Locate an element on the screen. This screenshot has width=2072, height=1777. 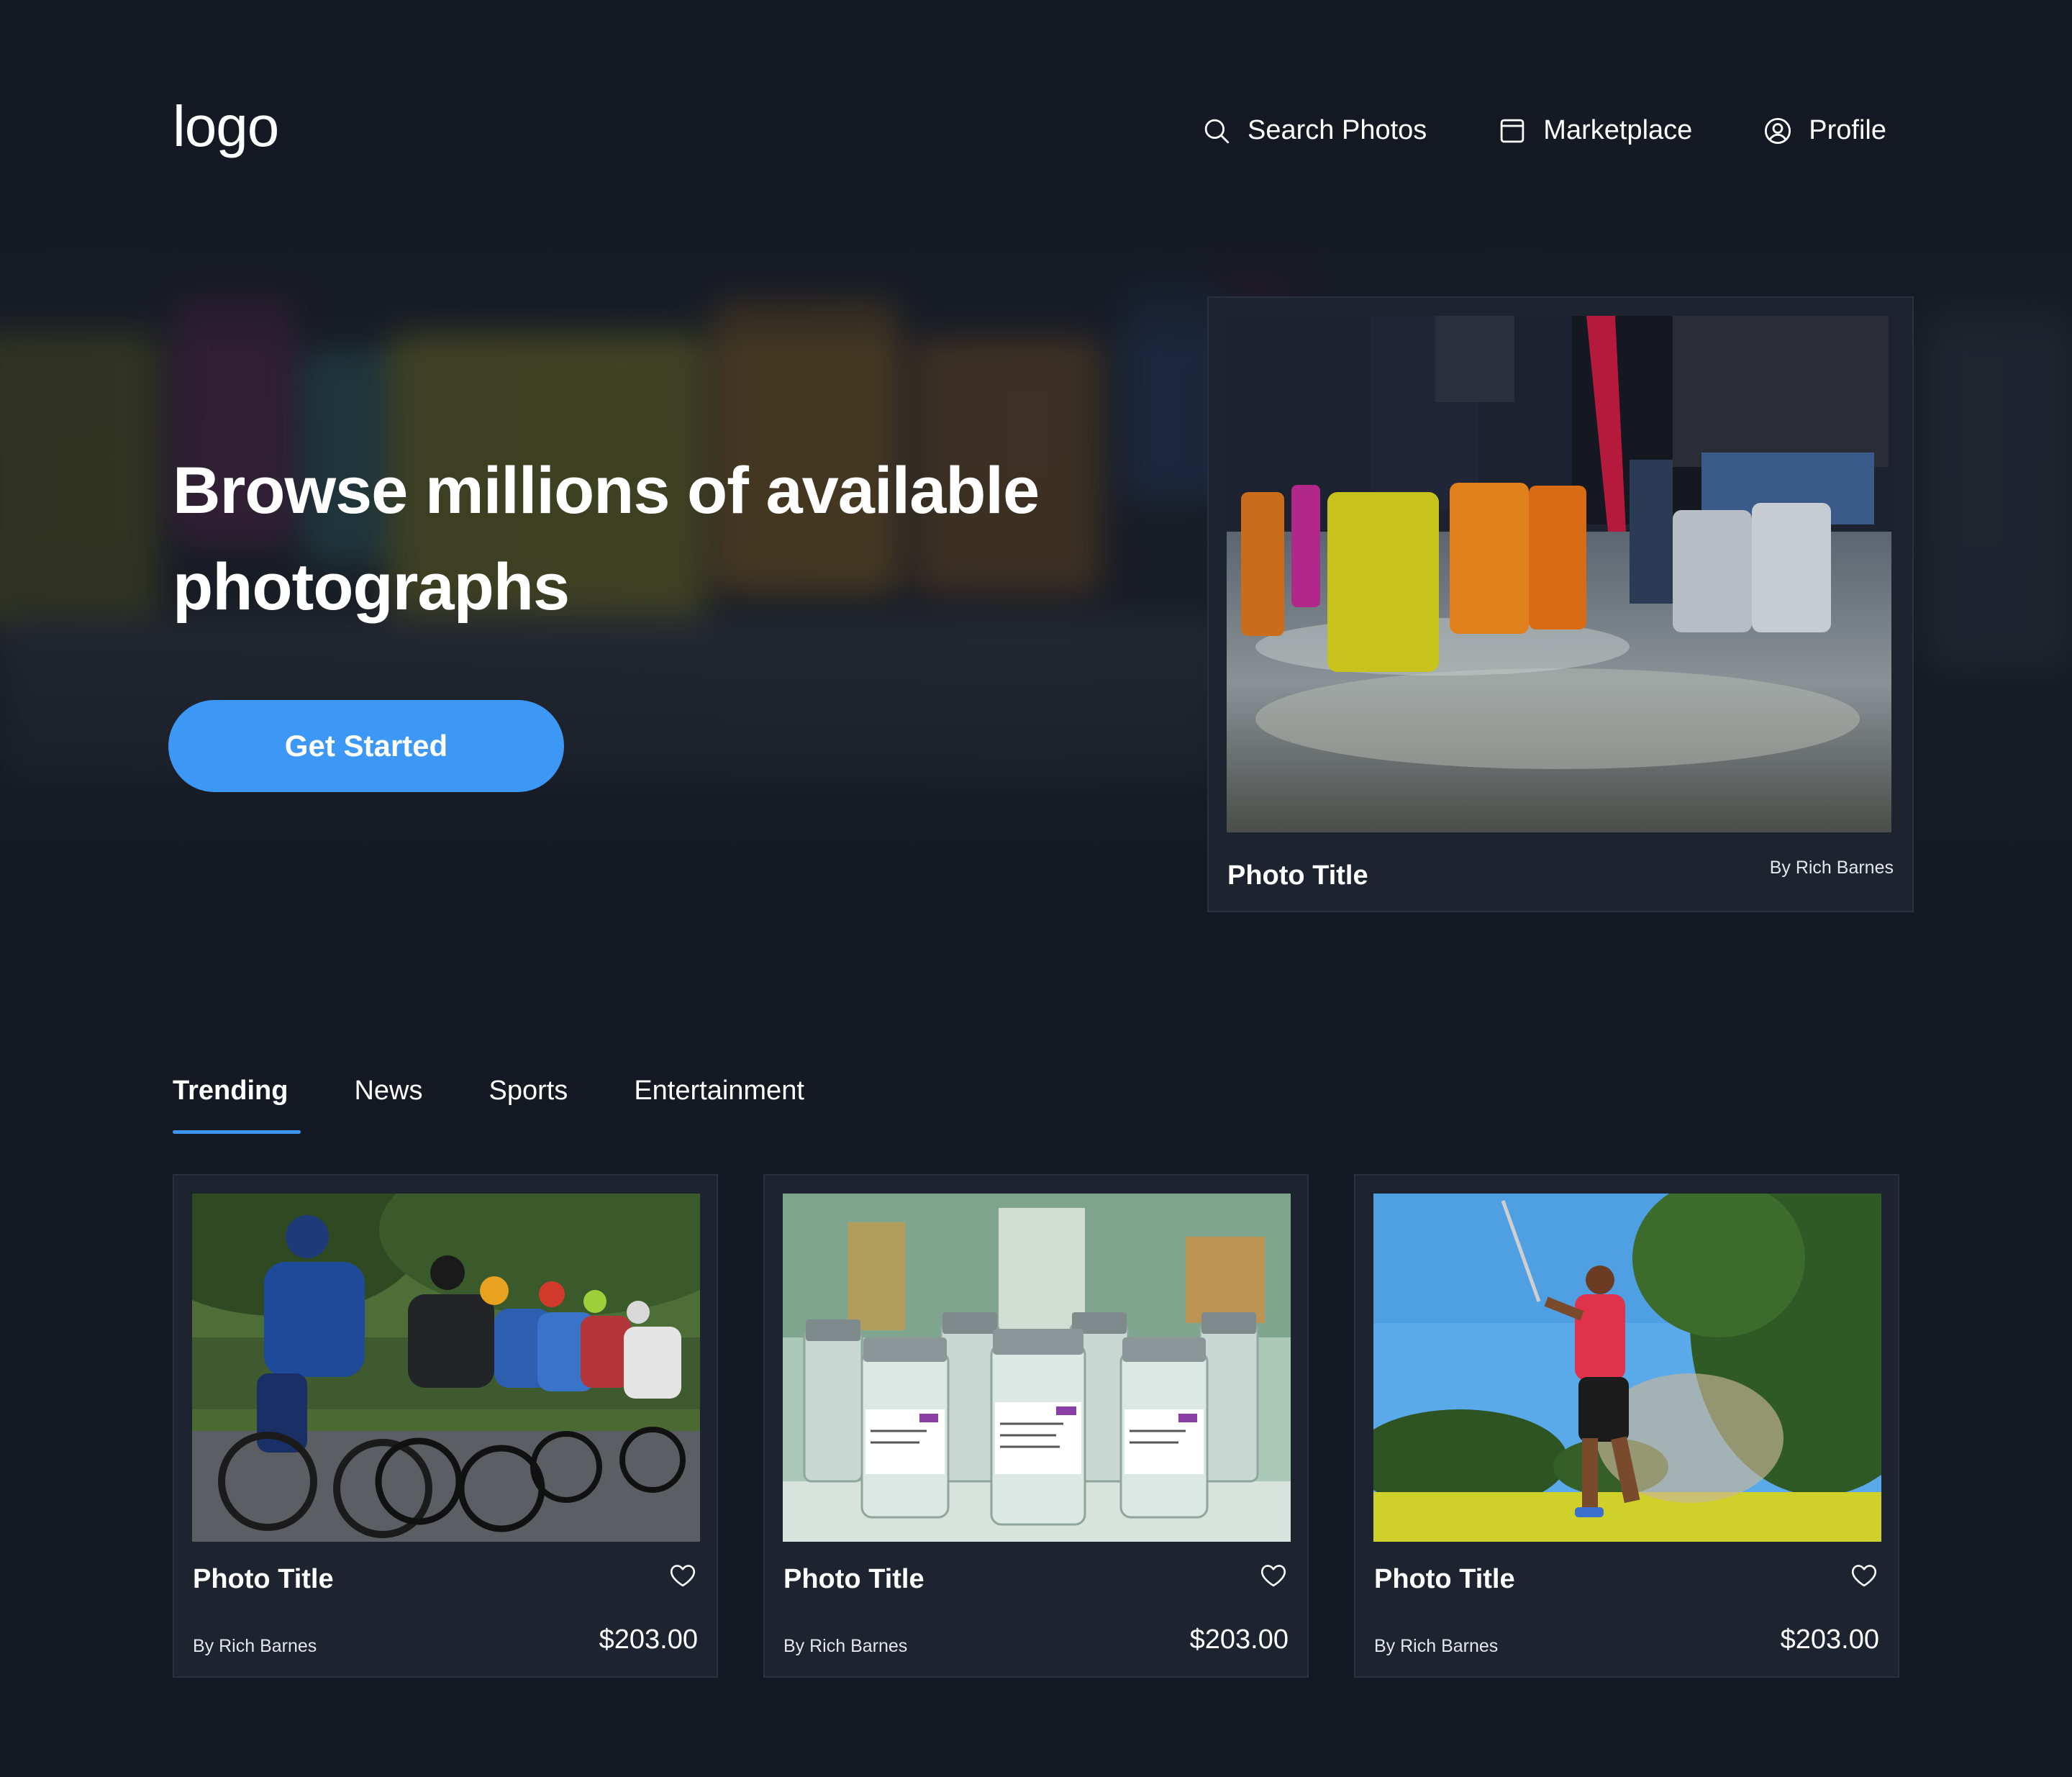
nav-profile-label: Profile is located at coordinates (1848, 130).